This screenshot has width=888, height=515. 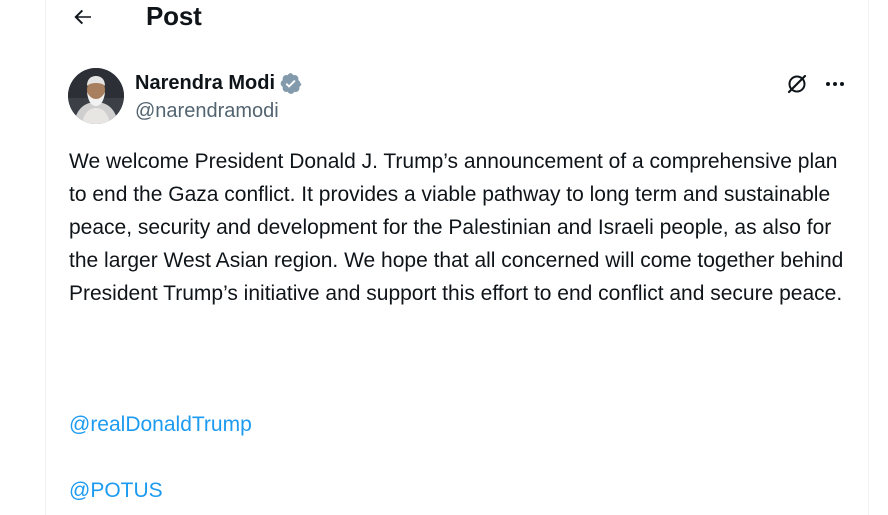 I want to click on page-title: Post, so click(x=174, y=16).